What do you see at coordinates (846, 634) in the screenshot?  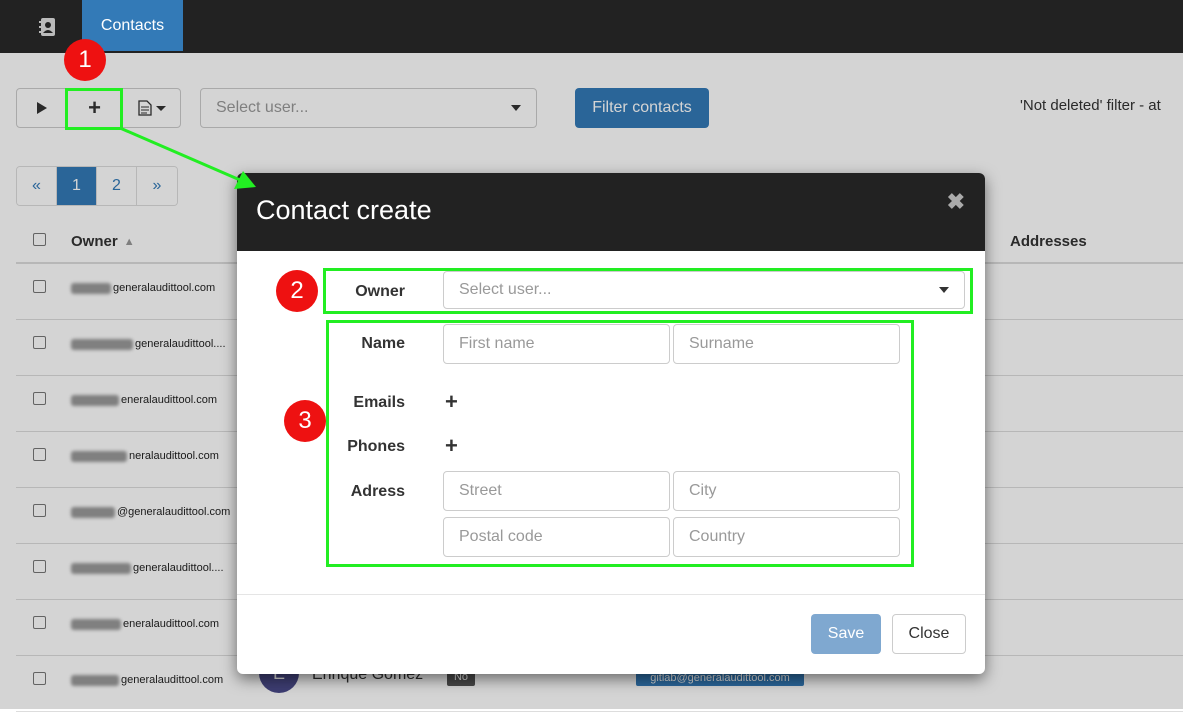 I see `save-button: Save` at bounding box center [846, 634].